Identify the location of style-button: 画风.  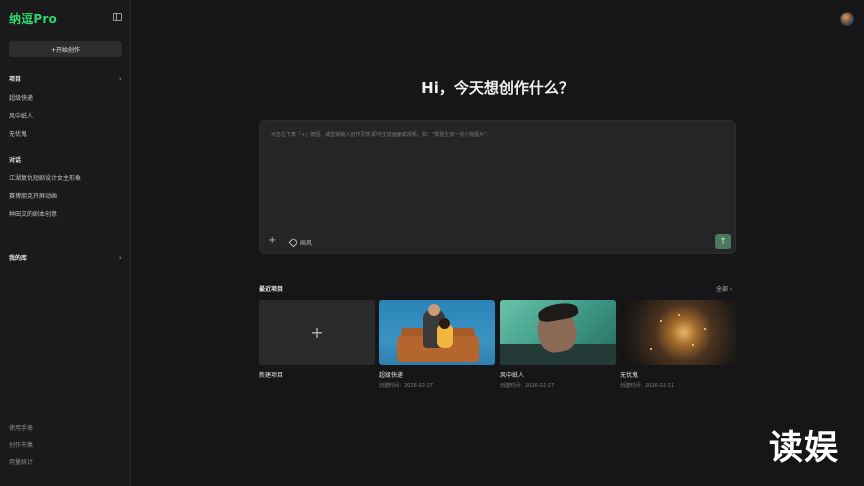
(300, 242).